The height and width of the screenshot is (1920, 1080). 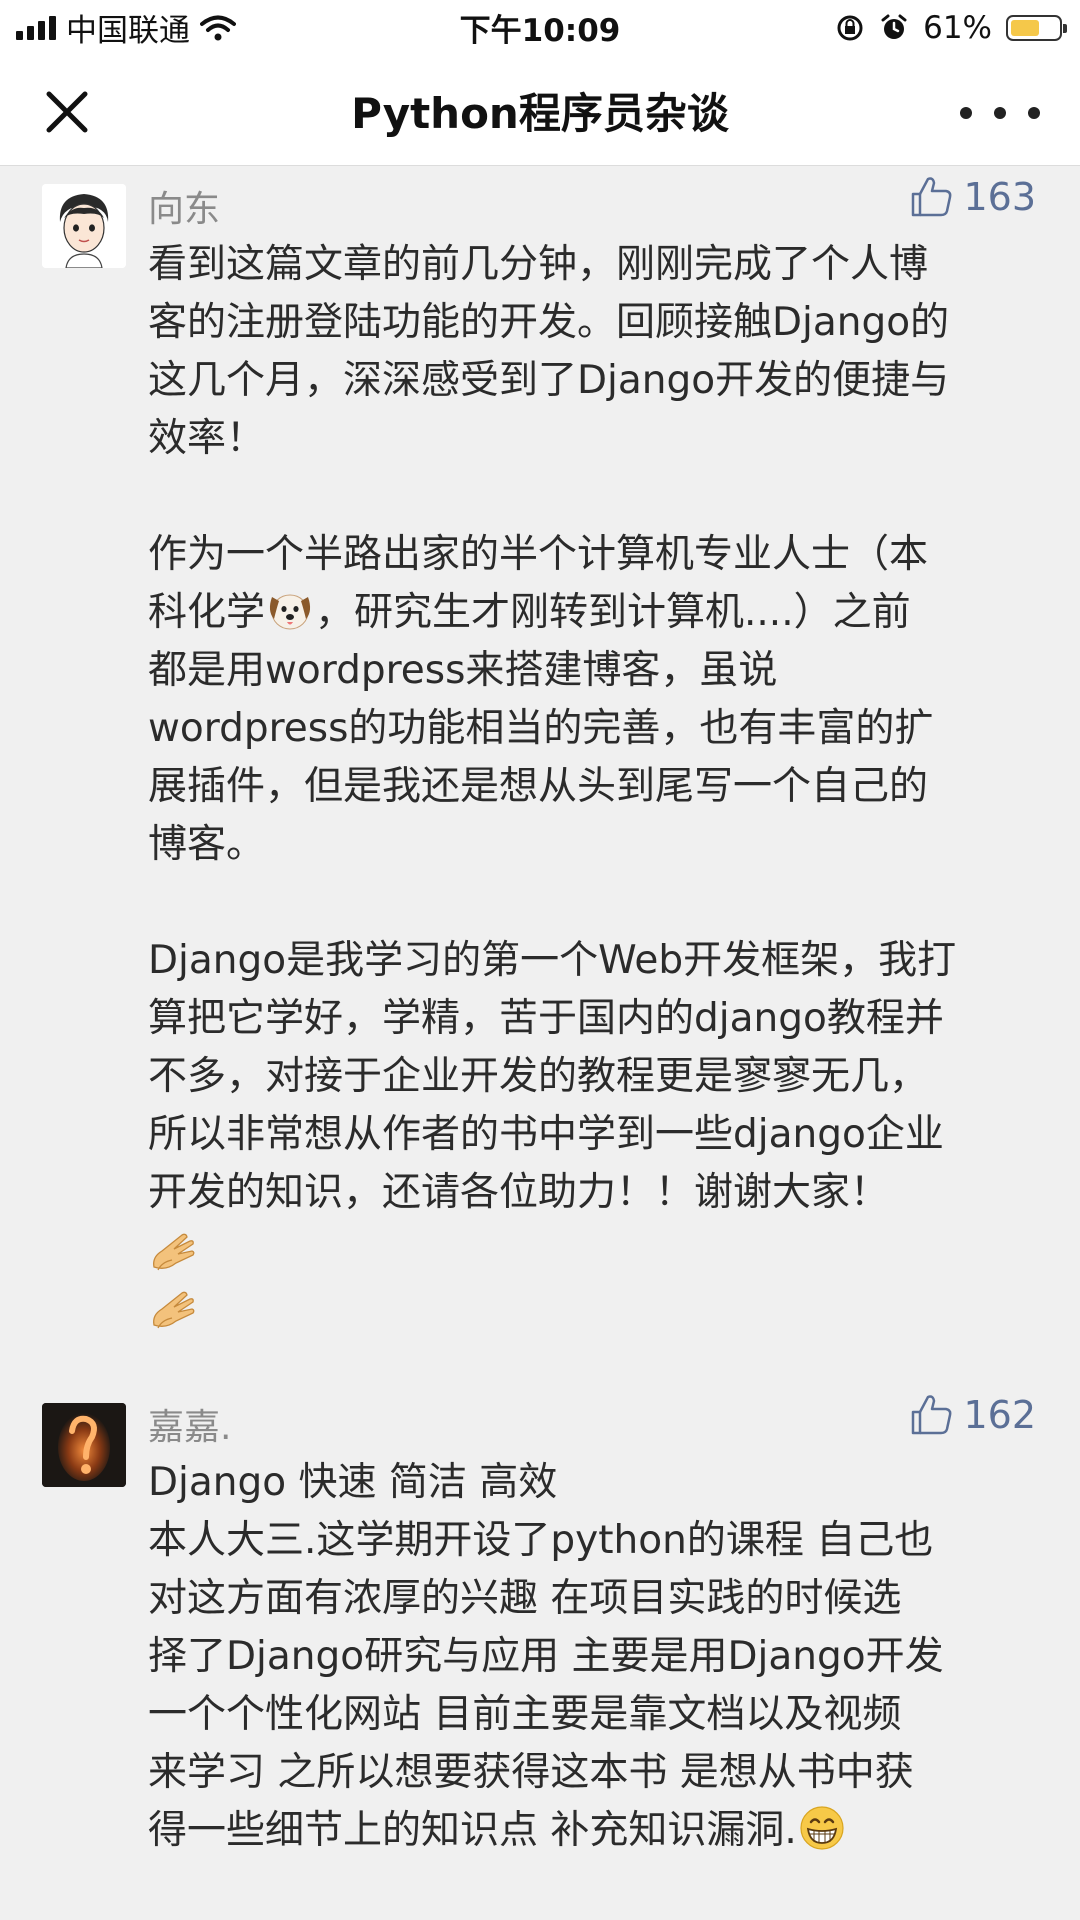 I want to click on comment-line: 开发的知识，还请各位助力！！谢谢大家！, so click(x=519, y=1192).